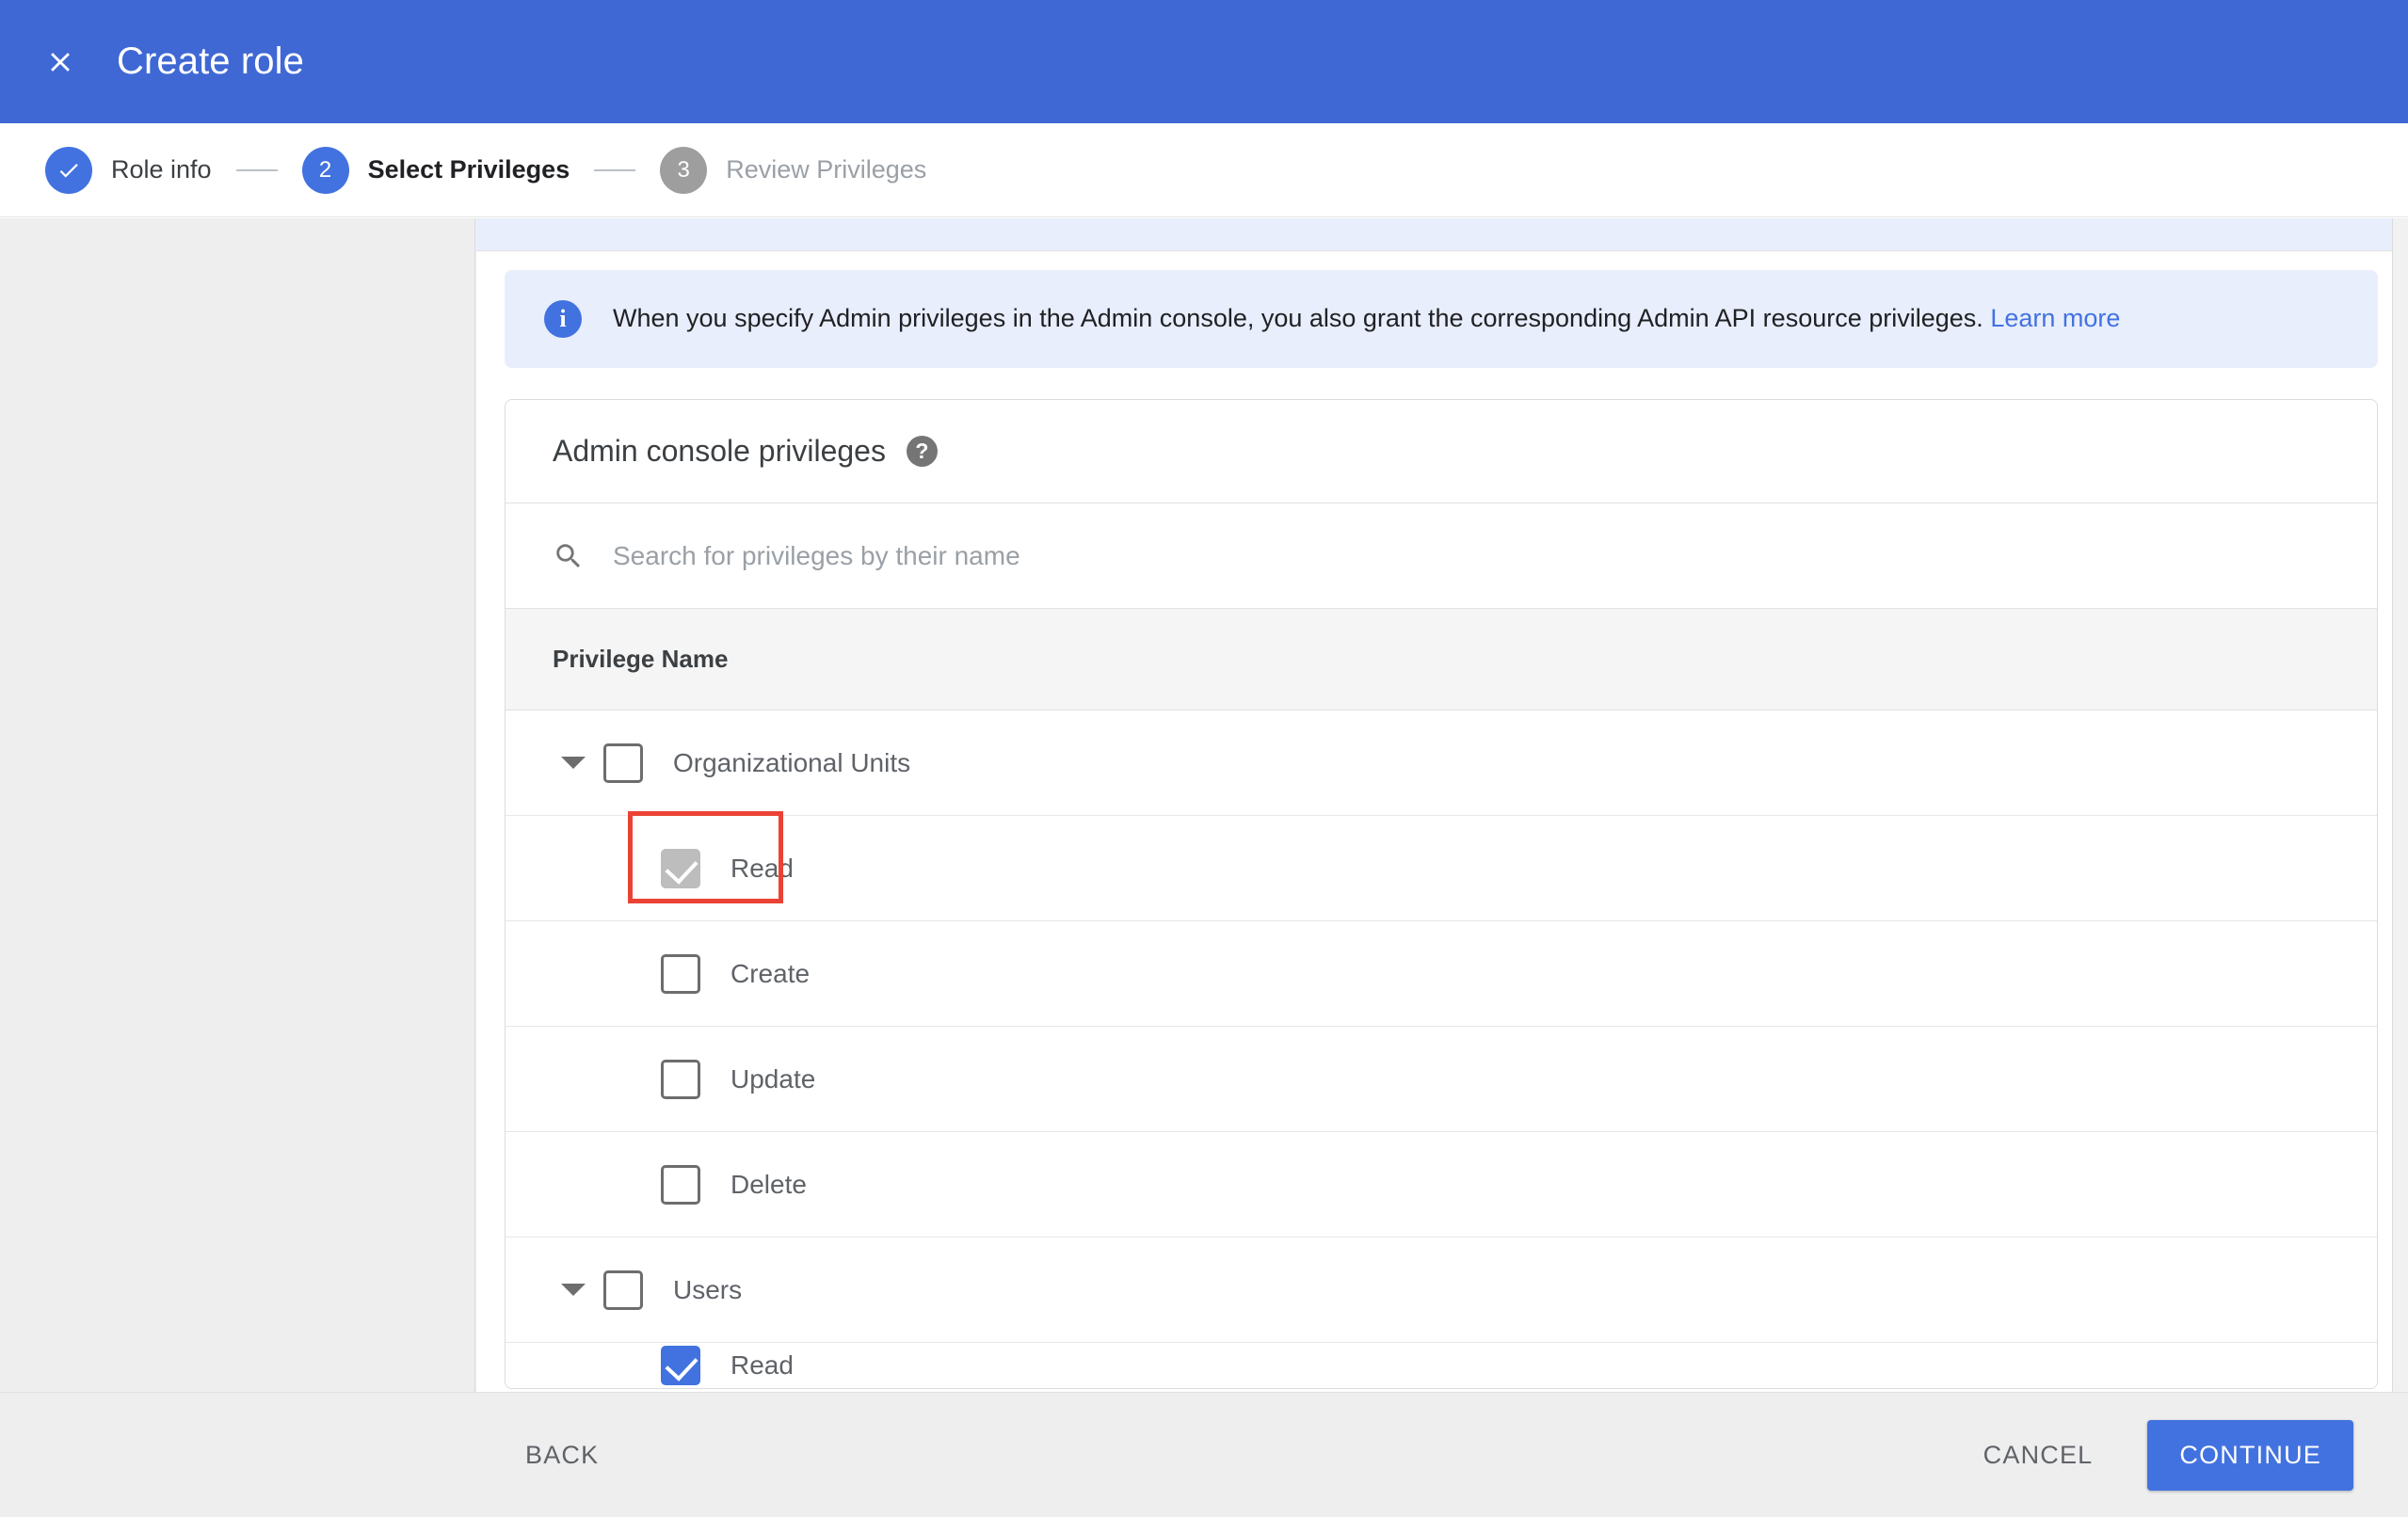 This screenshot has width=2408, height=1517. What do you see at coordinates (2055, 318) in the screenshot?
I see `learn-more-link: Learn more` at bounding box center [2055, 318].